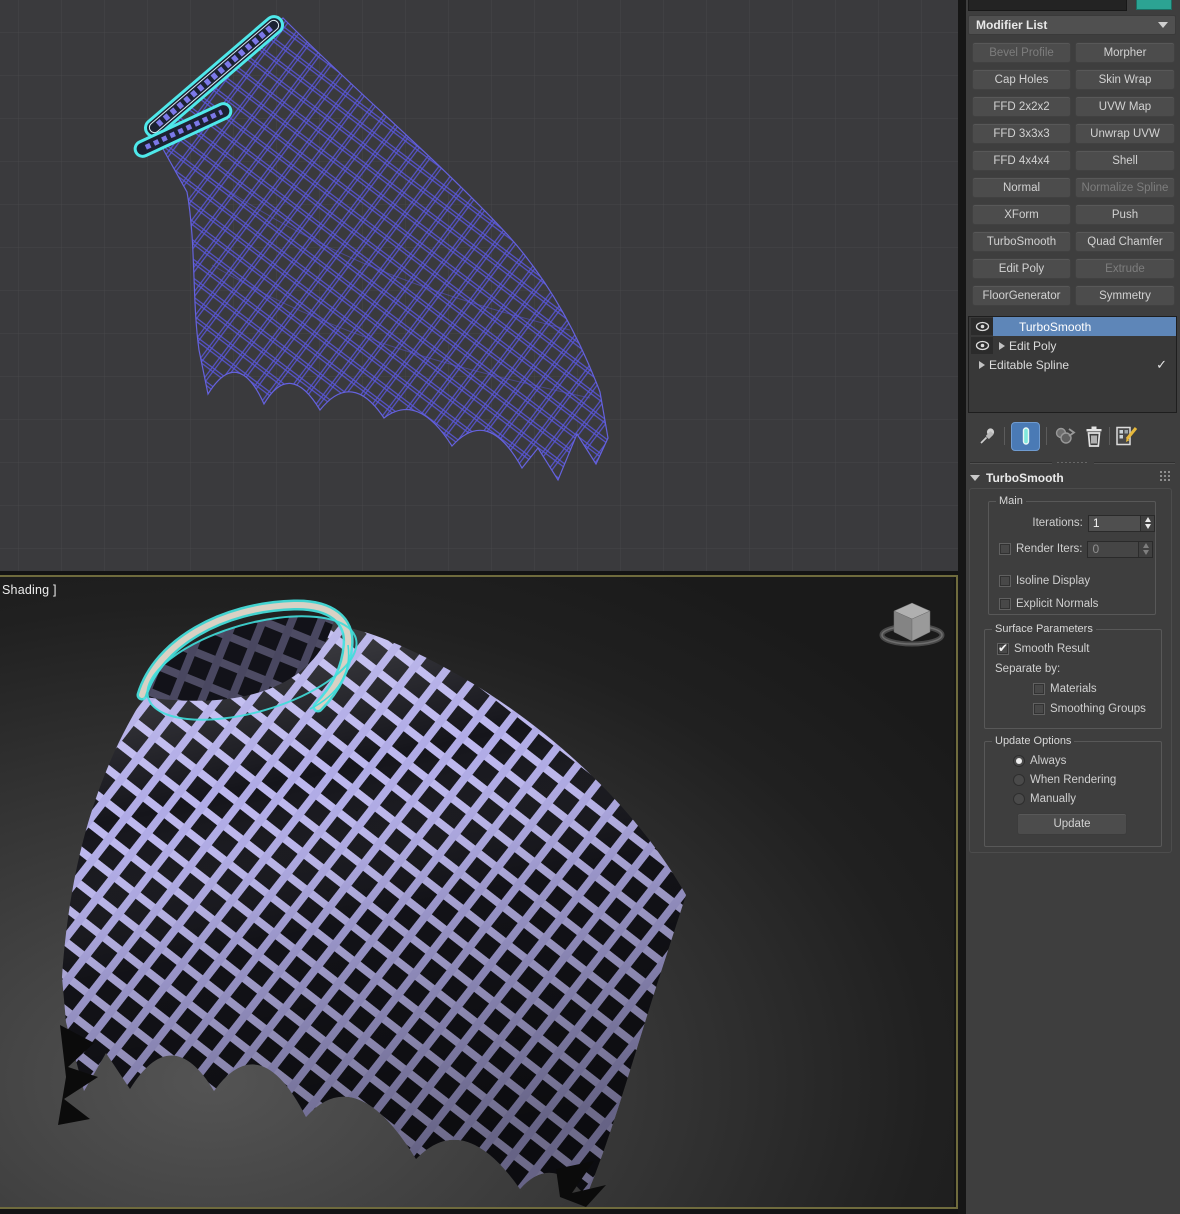  What do you see at coordinates (1039, 689) in the screenshot?
I see `materials-checkbox` at bounding box center [1039, 689].